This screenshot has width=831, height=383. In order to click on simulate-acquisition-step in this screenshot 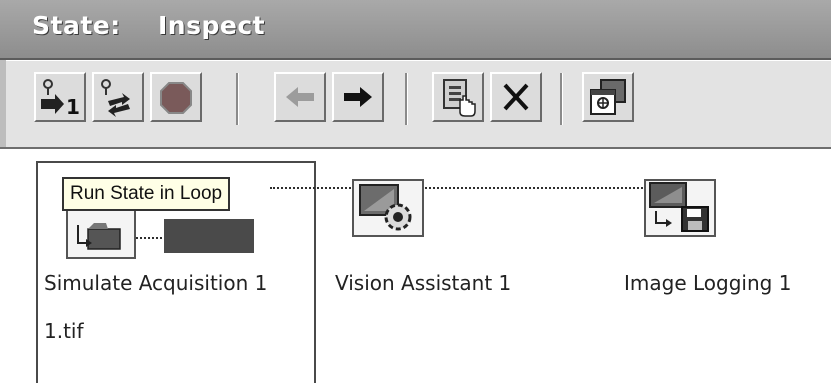, I will do `click(101, 231)`.